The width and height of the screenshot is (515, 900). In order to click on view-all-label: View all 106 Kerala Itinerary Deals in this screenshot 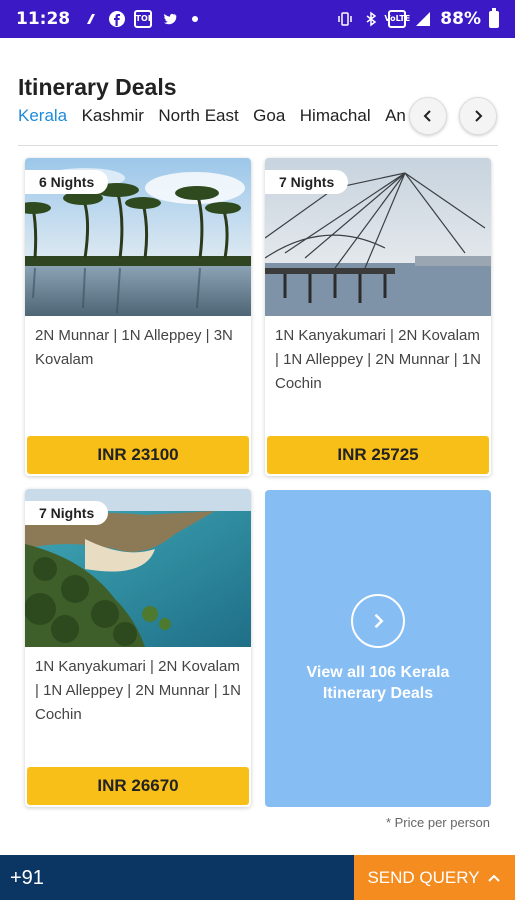, I will do `click(378, 683)`.